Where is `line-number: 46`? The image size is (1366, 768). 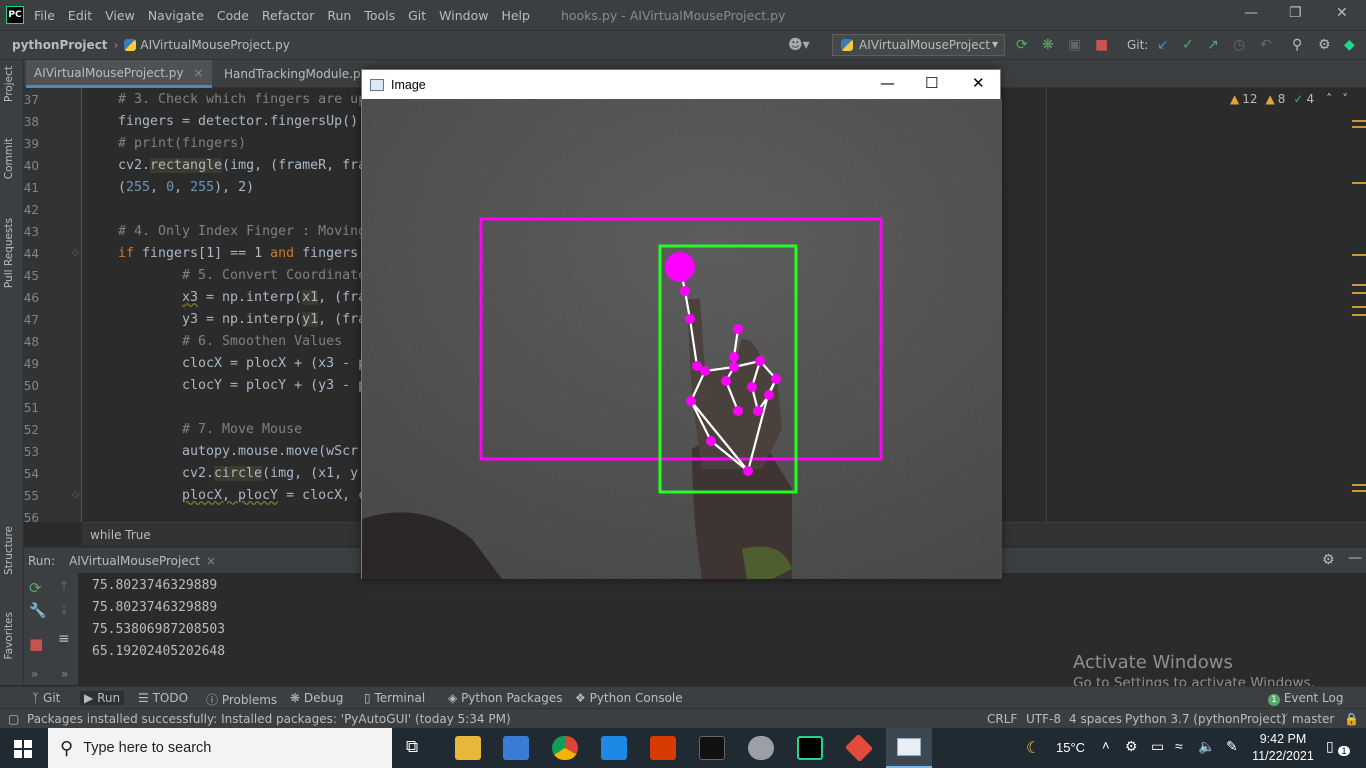
line-number: 46 is located at coordinates (31, 298).